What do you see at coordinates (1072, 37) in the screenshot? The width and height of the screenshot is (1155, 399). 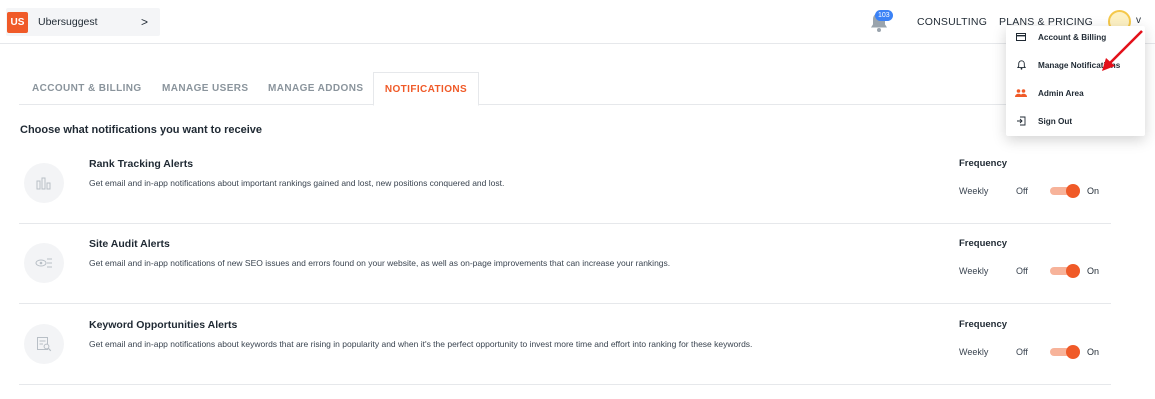 I see `menu-item-label: Account & Billing` at bounding box center [1072, 37].